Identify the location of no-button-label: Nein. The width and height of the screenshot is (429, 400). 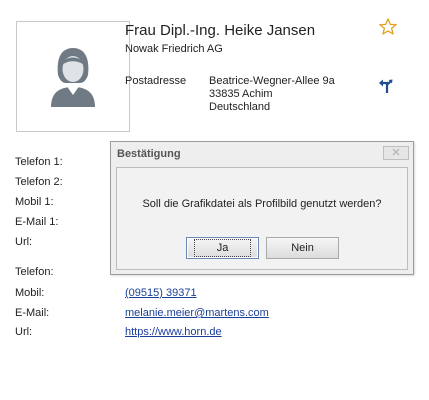
(302, 248).